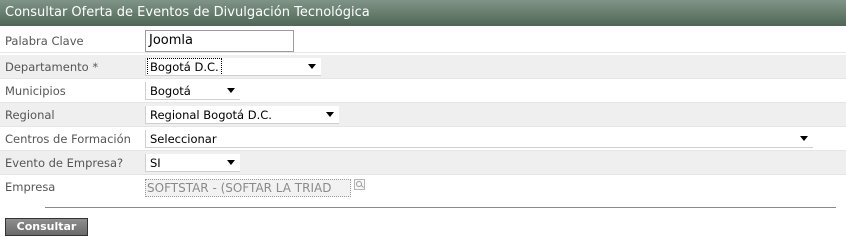 This screenshot has height=244, width=846. Describe the element at coordinates (44, 41) in the screenshot. I see `palabra-clave-label: Palabra Clave` at that location.